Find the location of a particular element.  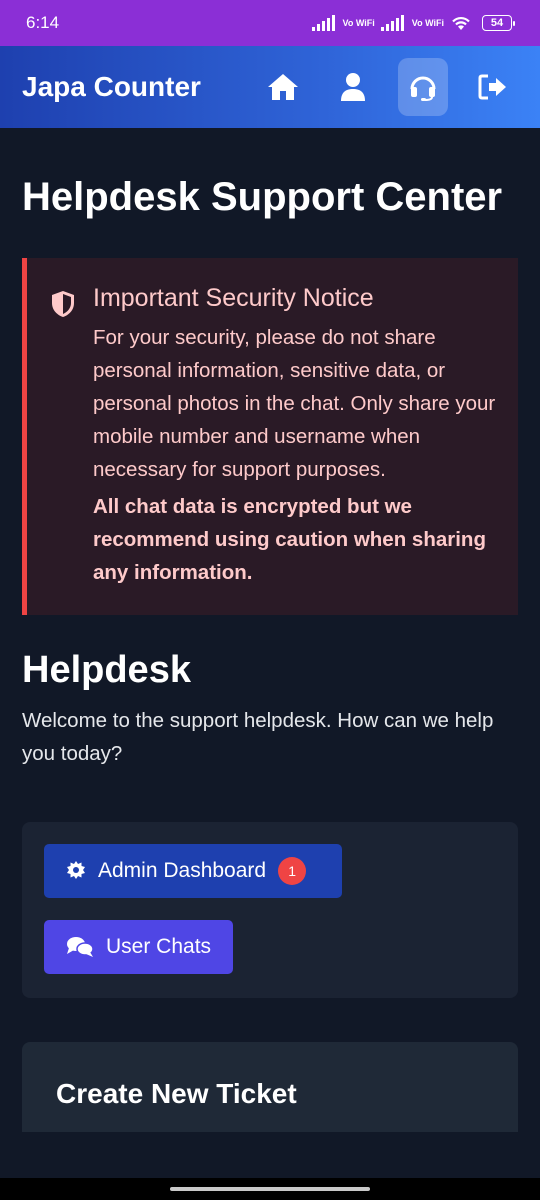

helpdesk-title: Helpdesk is located at coordinates (106, 670).